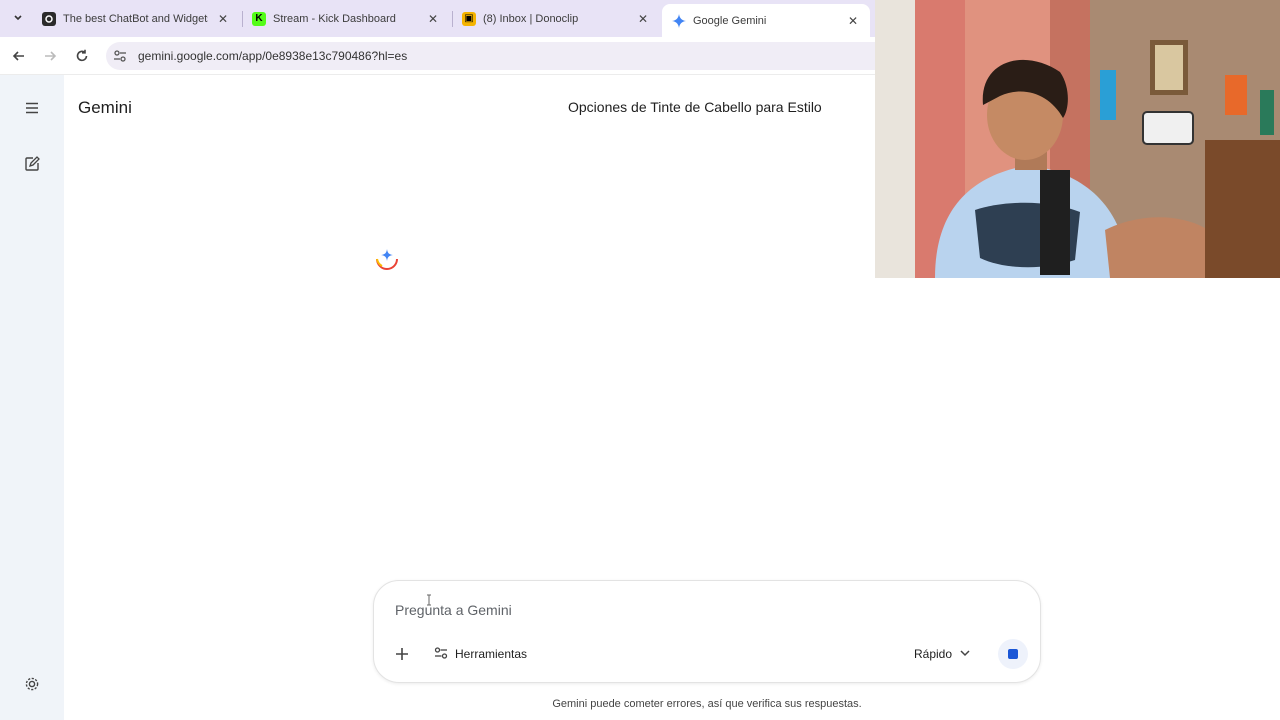  I want to click on browser-tab-active: Google Gemini ✕, so click(766, 20).